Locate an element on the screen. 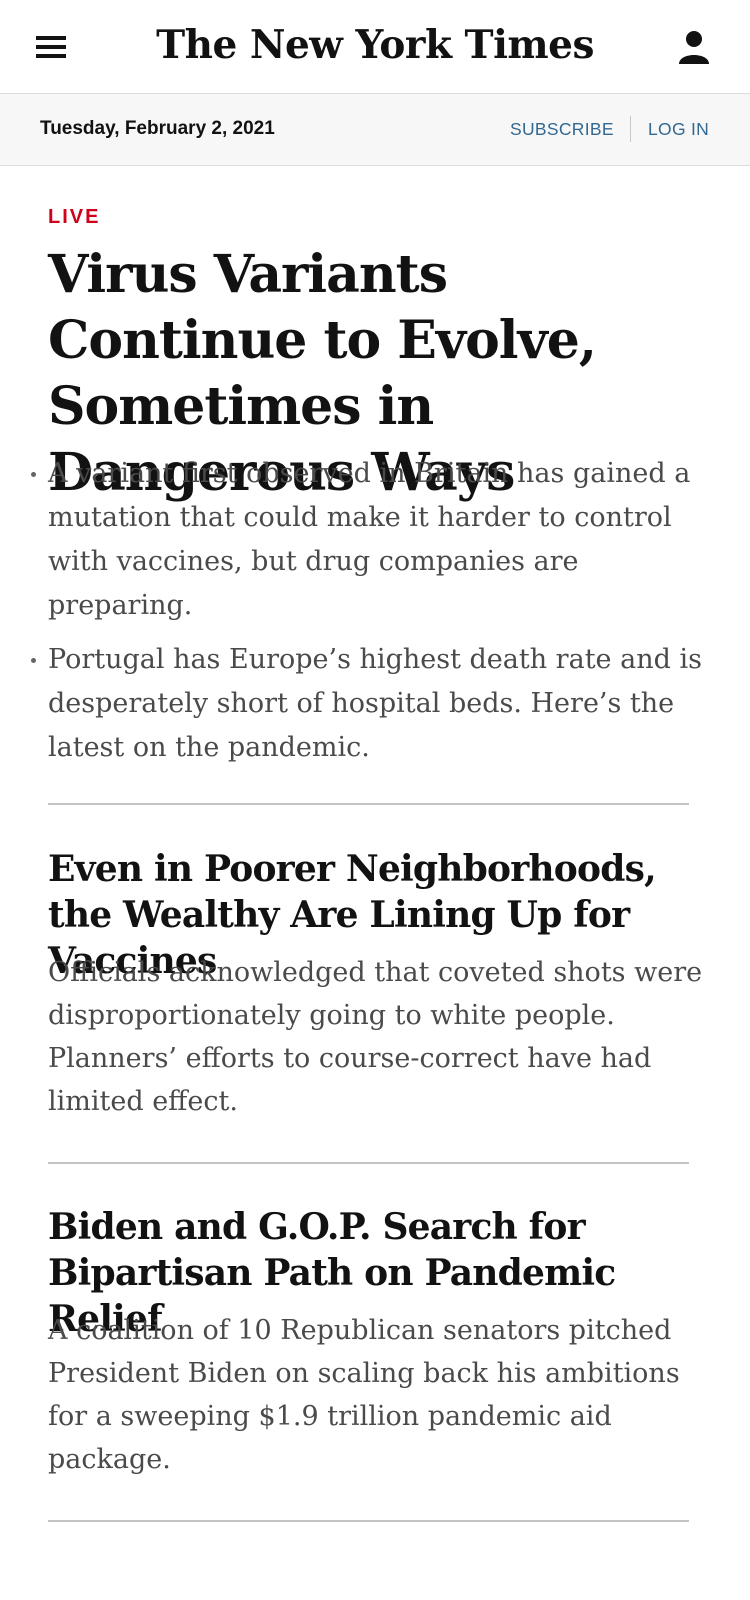 Image resolution: width=750 pixels, height=1600 pixels. current-date: Tuesday, February 2, 2021 is located at coordinates (157, 128).